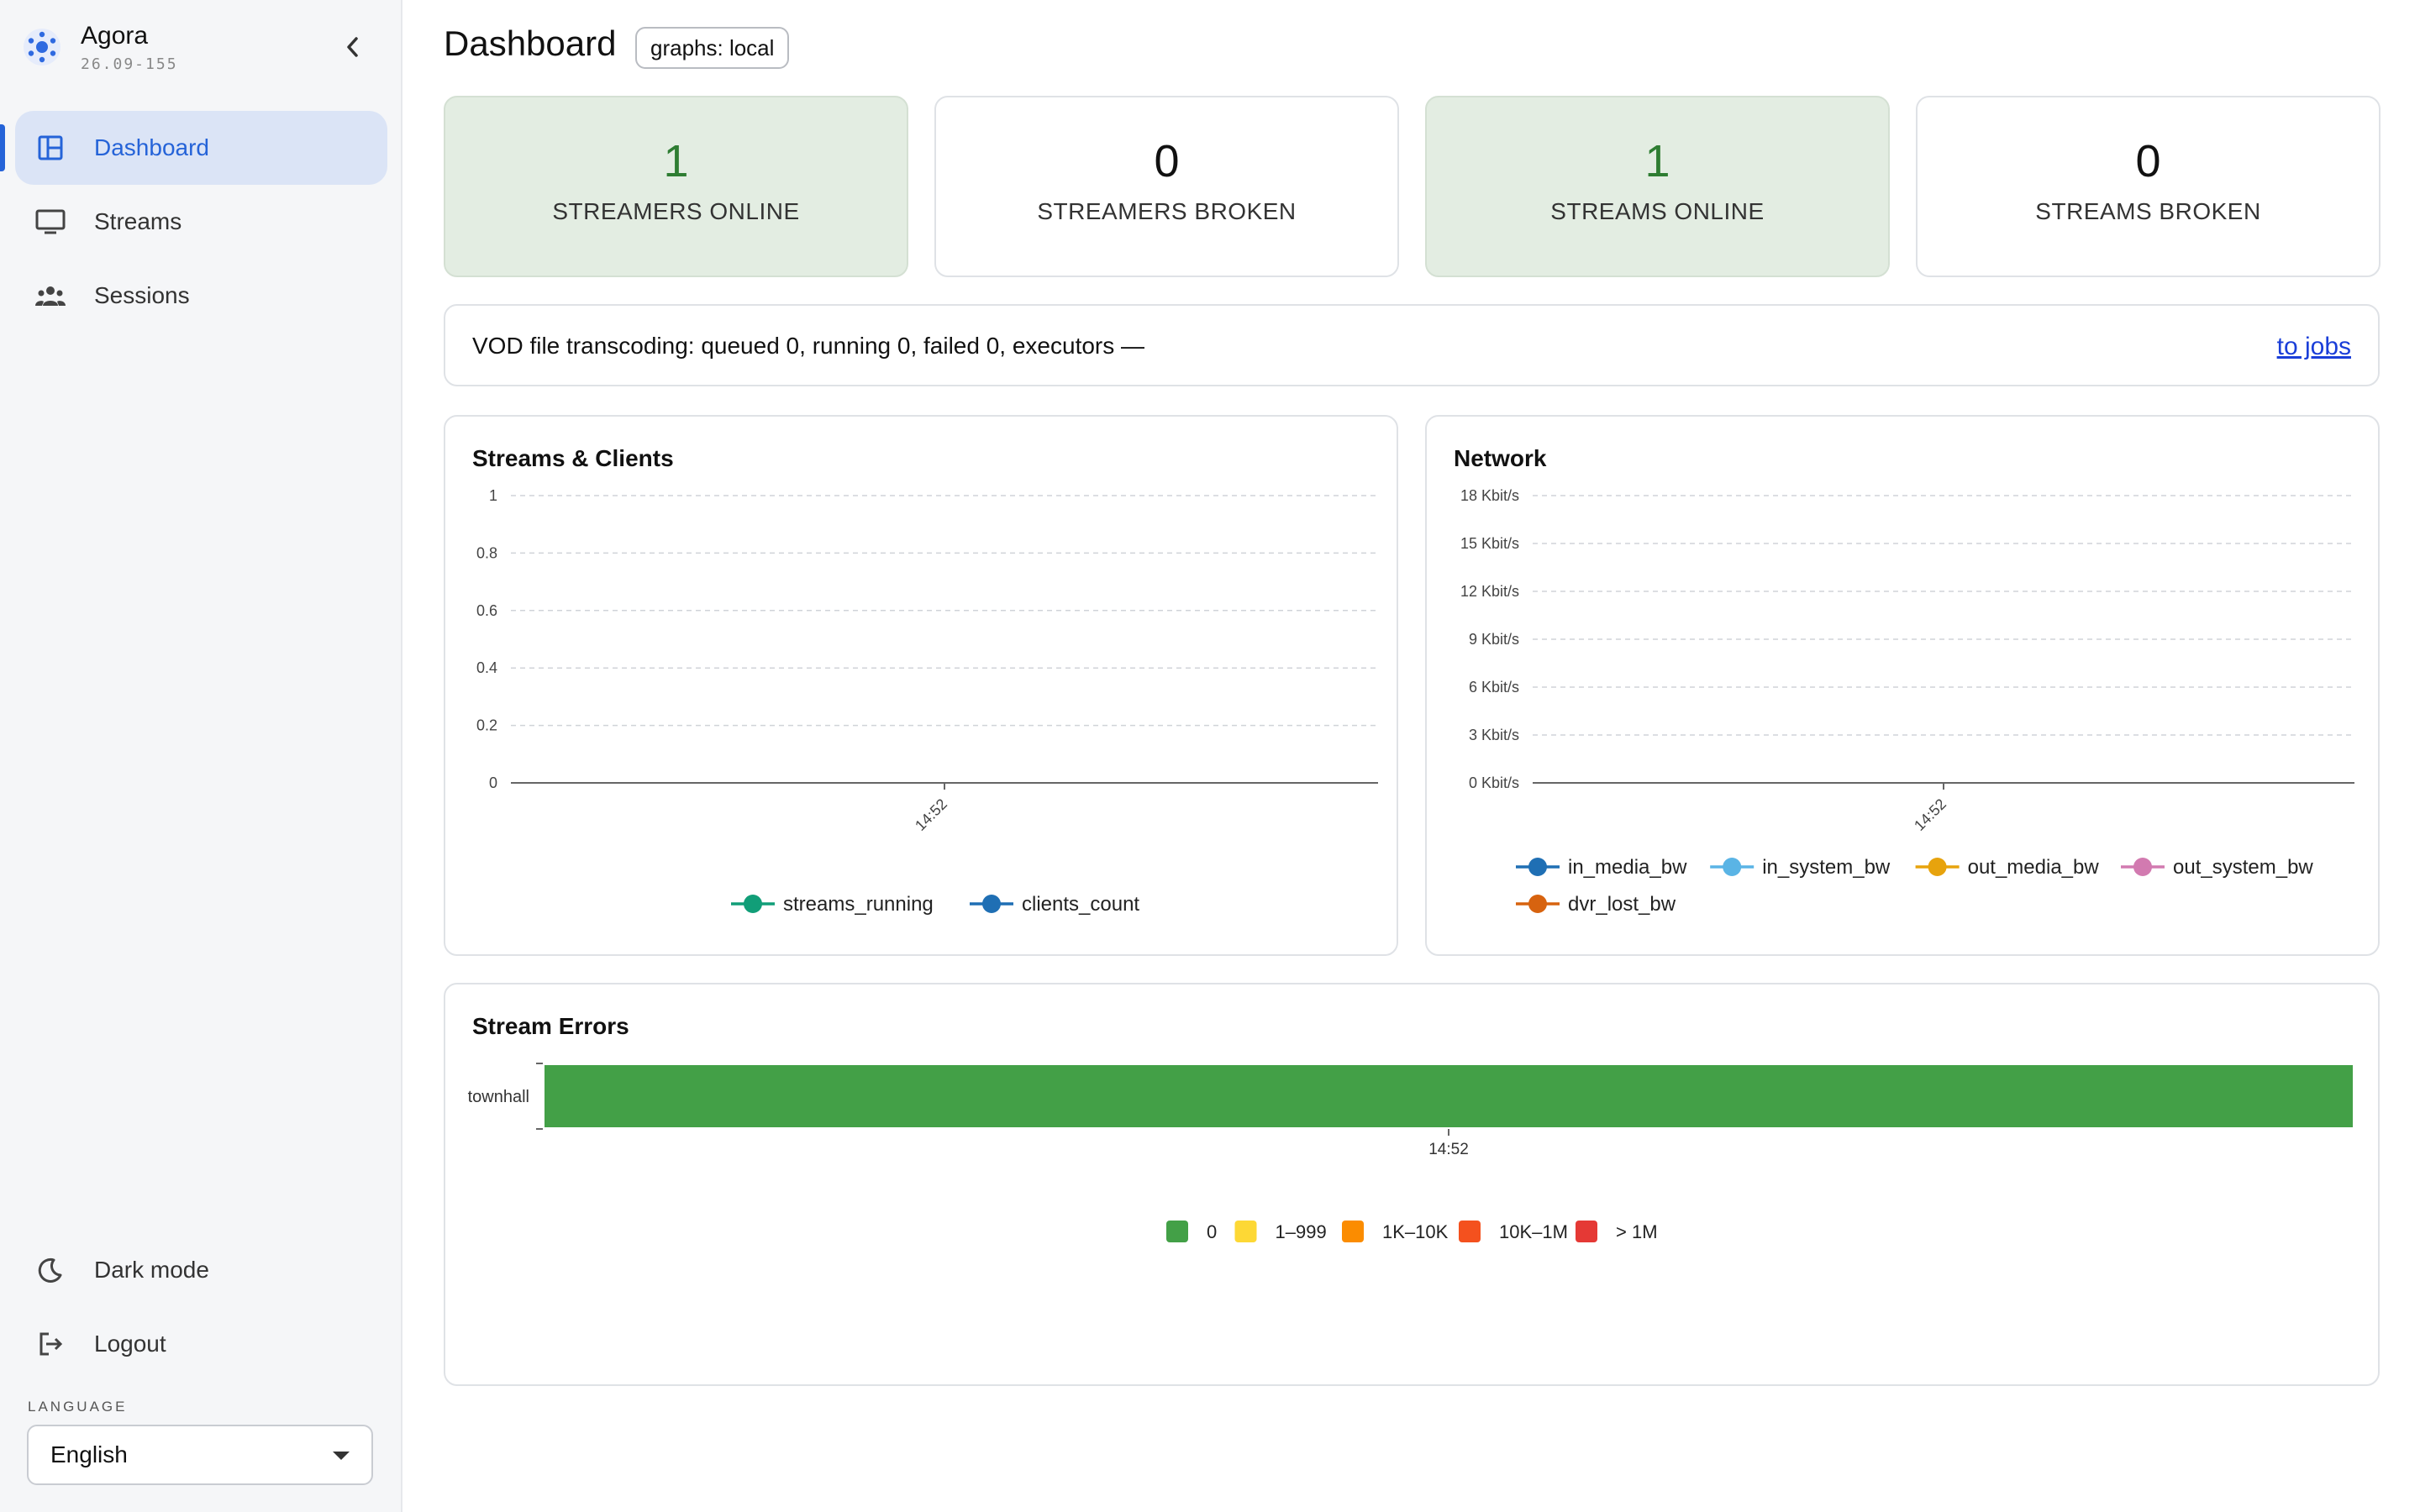  Describe the element at coordinates (1489, 495) in the screenshot. I see `y-tick-label: 18 Kbit/s` at that location.